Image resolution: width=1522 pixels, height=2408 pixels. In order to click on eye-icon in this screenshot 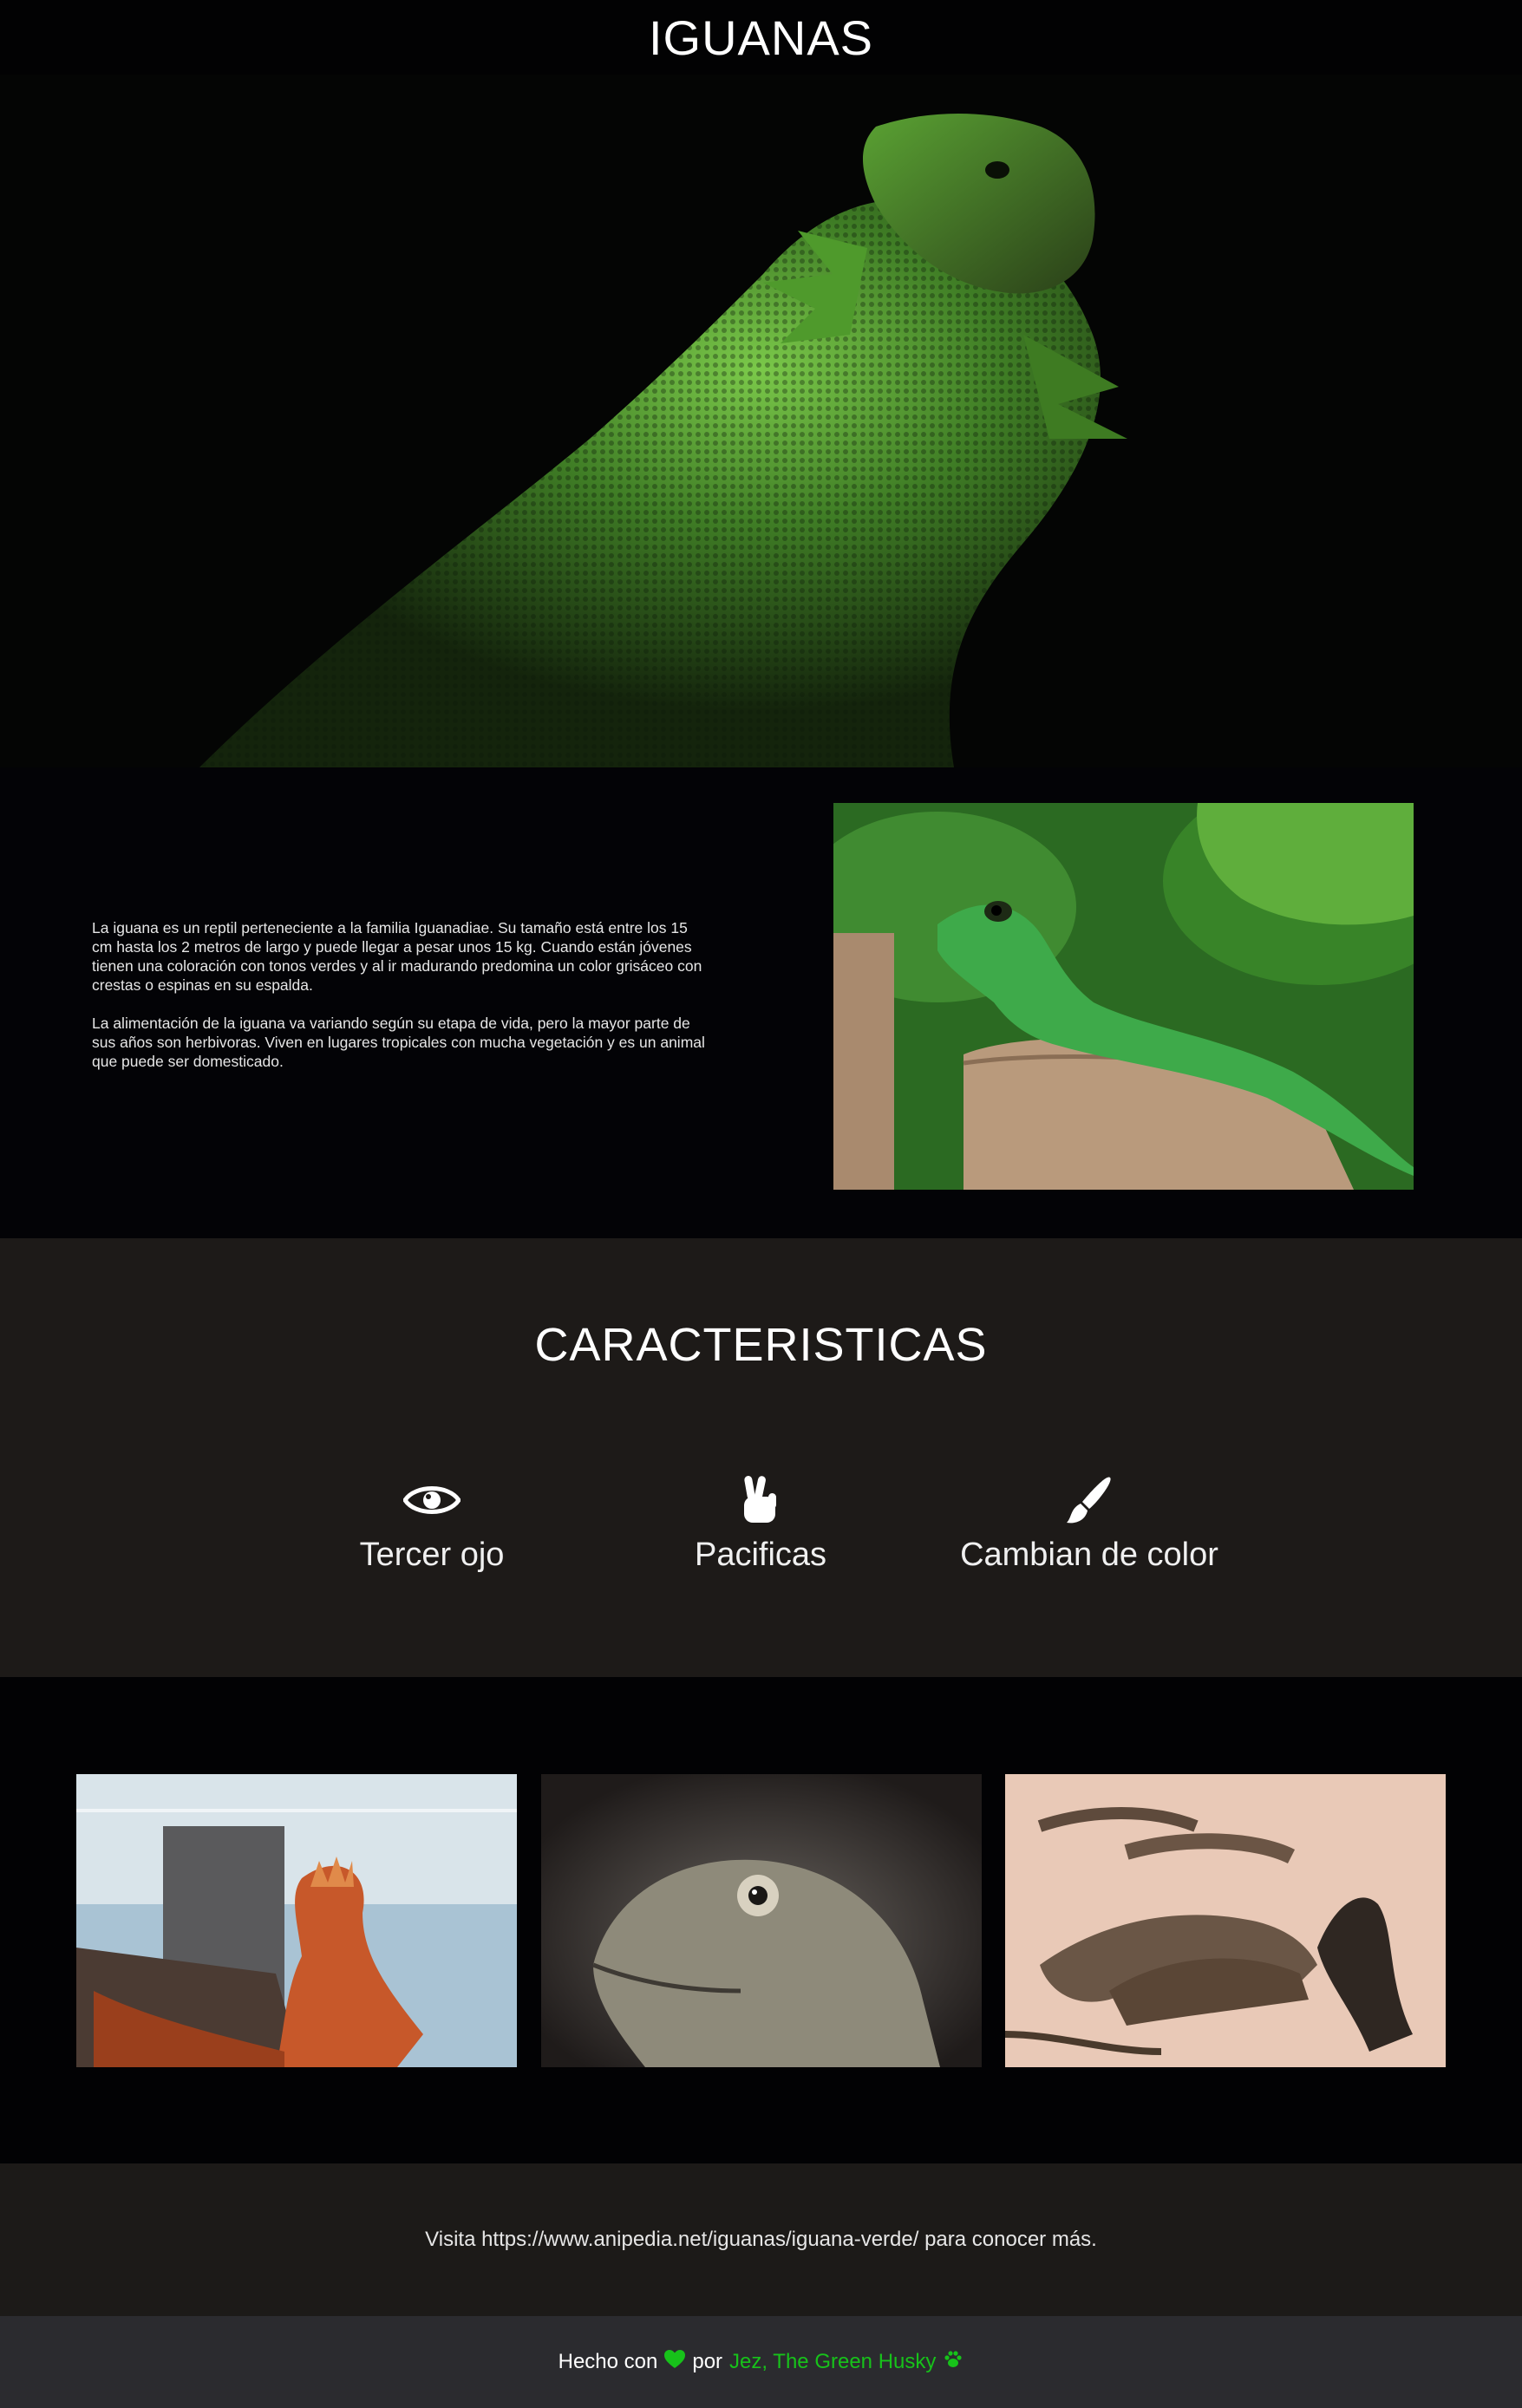, I will do `click(432, 1500)`.